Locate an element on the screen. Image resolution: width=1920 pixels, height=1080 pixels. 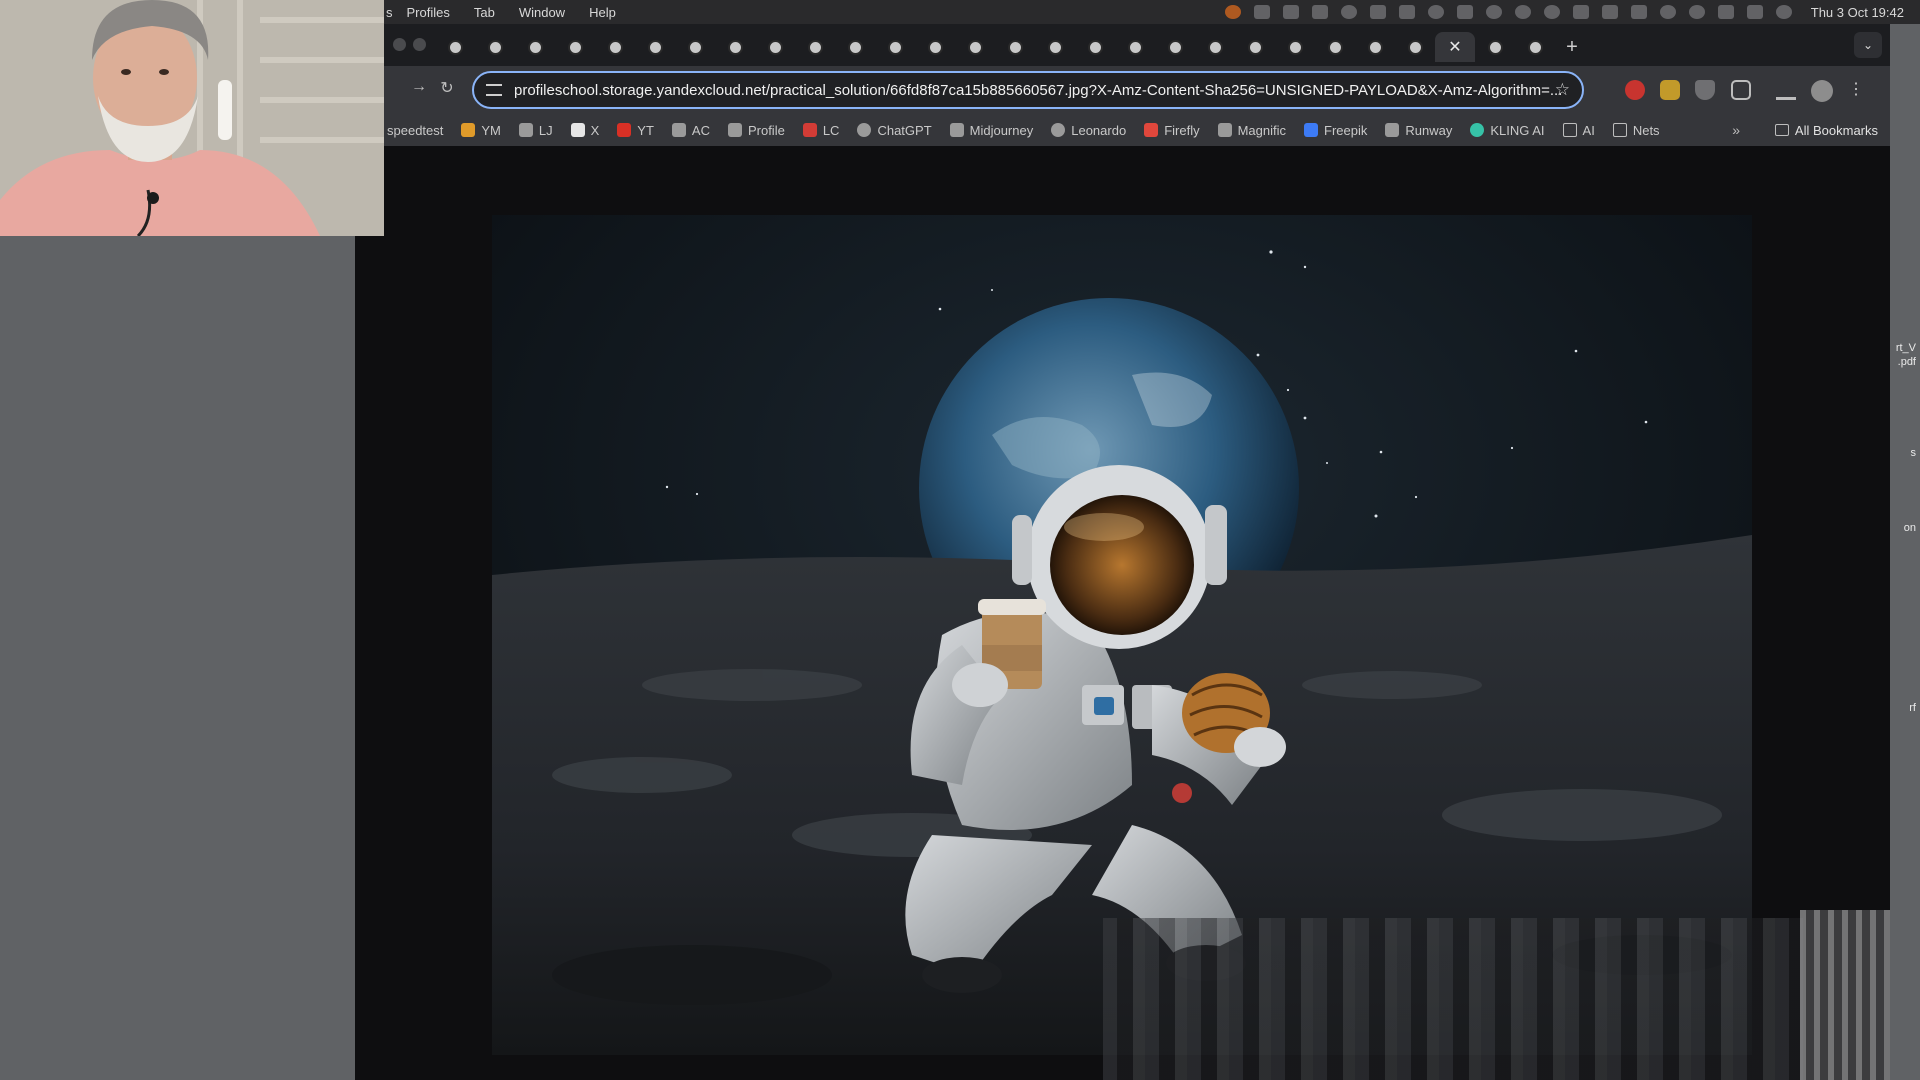
bookmark-chatgpt: ChatGPT is located at coordinates (894, 130).